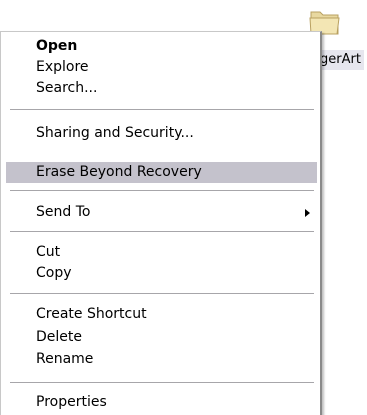  I want to click on menu-item-erase-beyond-recovery: Erase Beyond Recovery, so click(161, 172).